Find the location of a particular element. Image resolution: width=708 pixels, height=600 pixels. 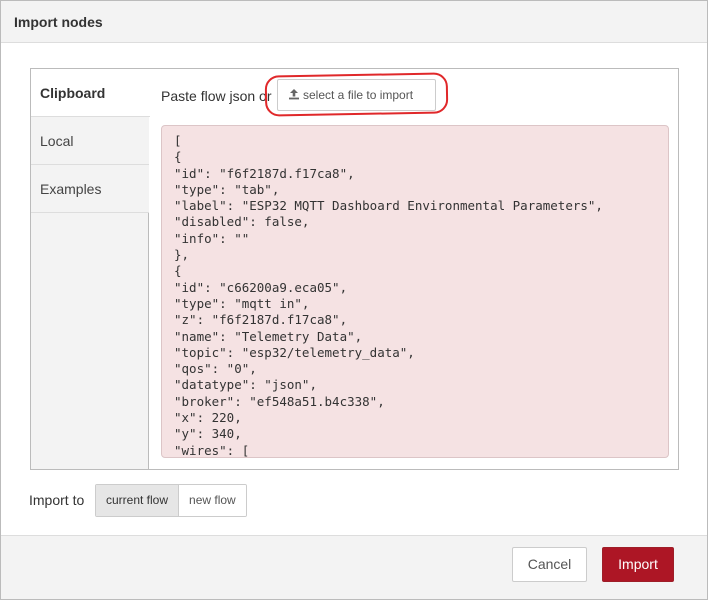

import-to-toggle: current flow new flow is located at coordinates (171, 500).